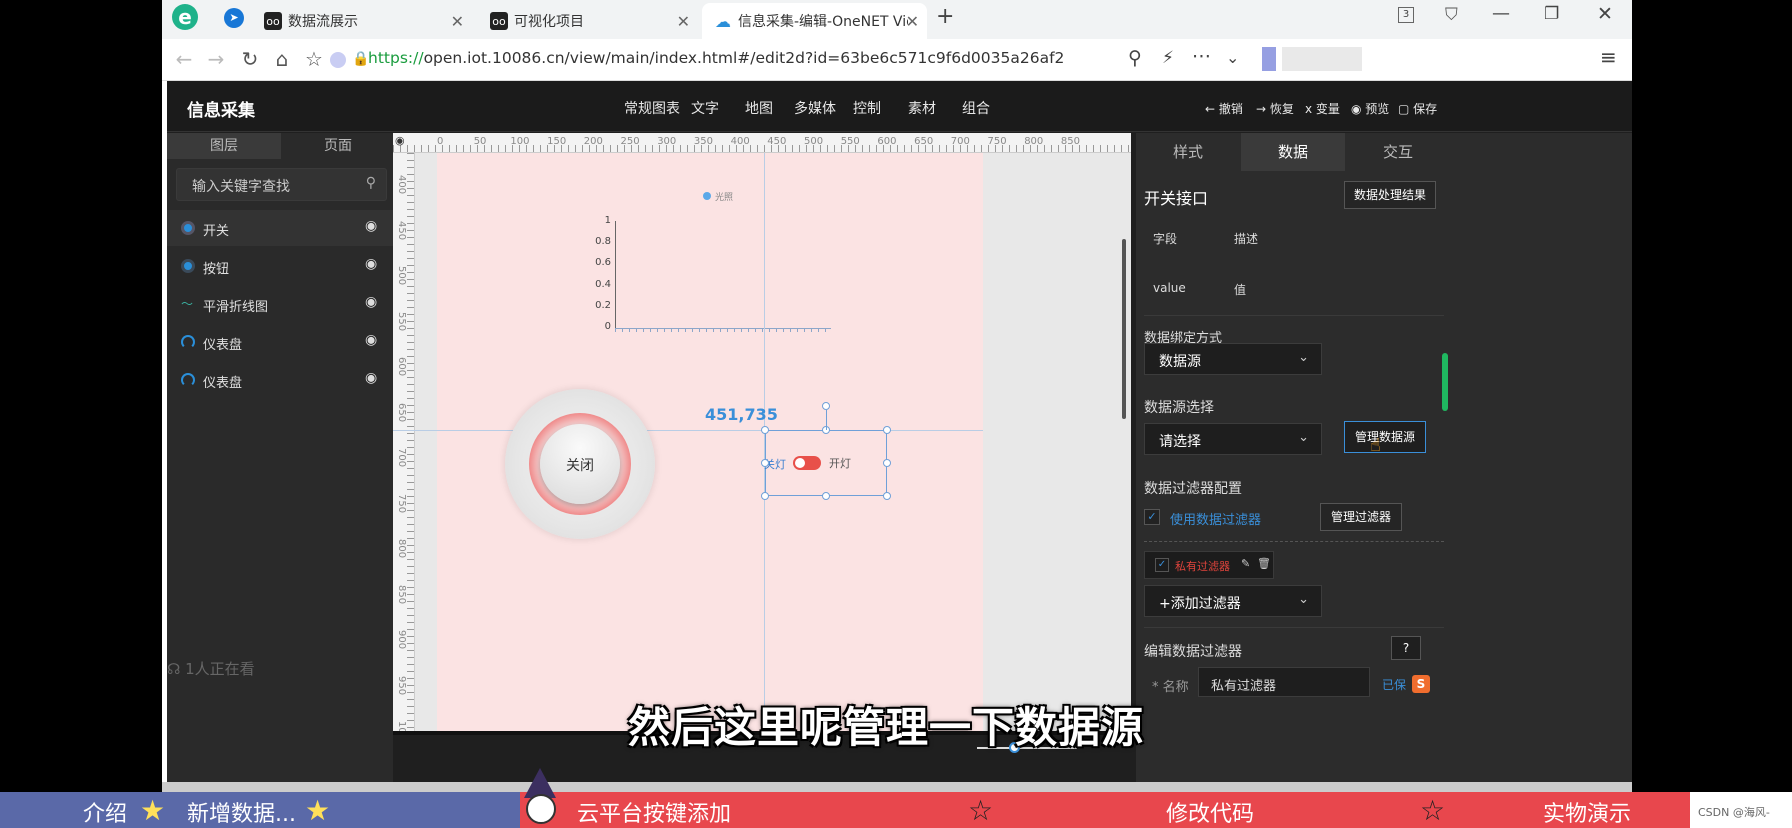 The image size is (1792, 828). I want to click on tab-layers: 图层, so click(224, 146).